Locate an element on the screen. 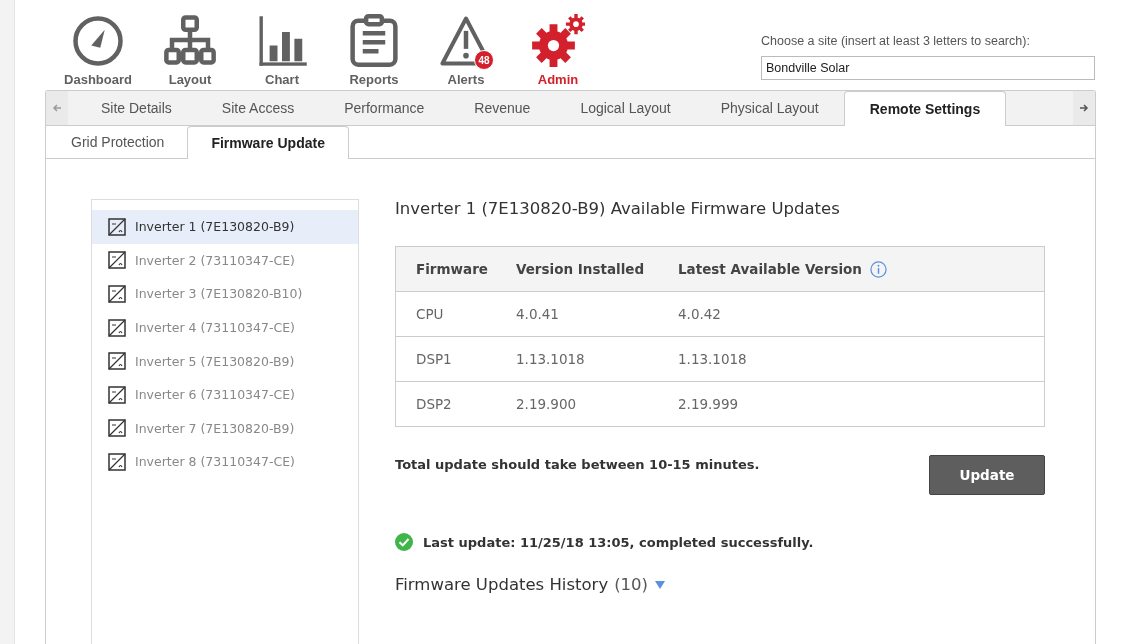 The width and height of the screenshot is (1122, 644). site-search-field: Bondville Solar is located at coordinates (928, 68).